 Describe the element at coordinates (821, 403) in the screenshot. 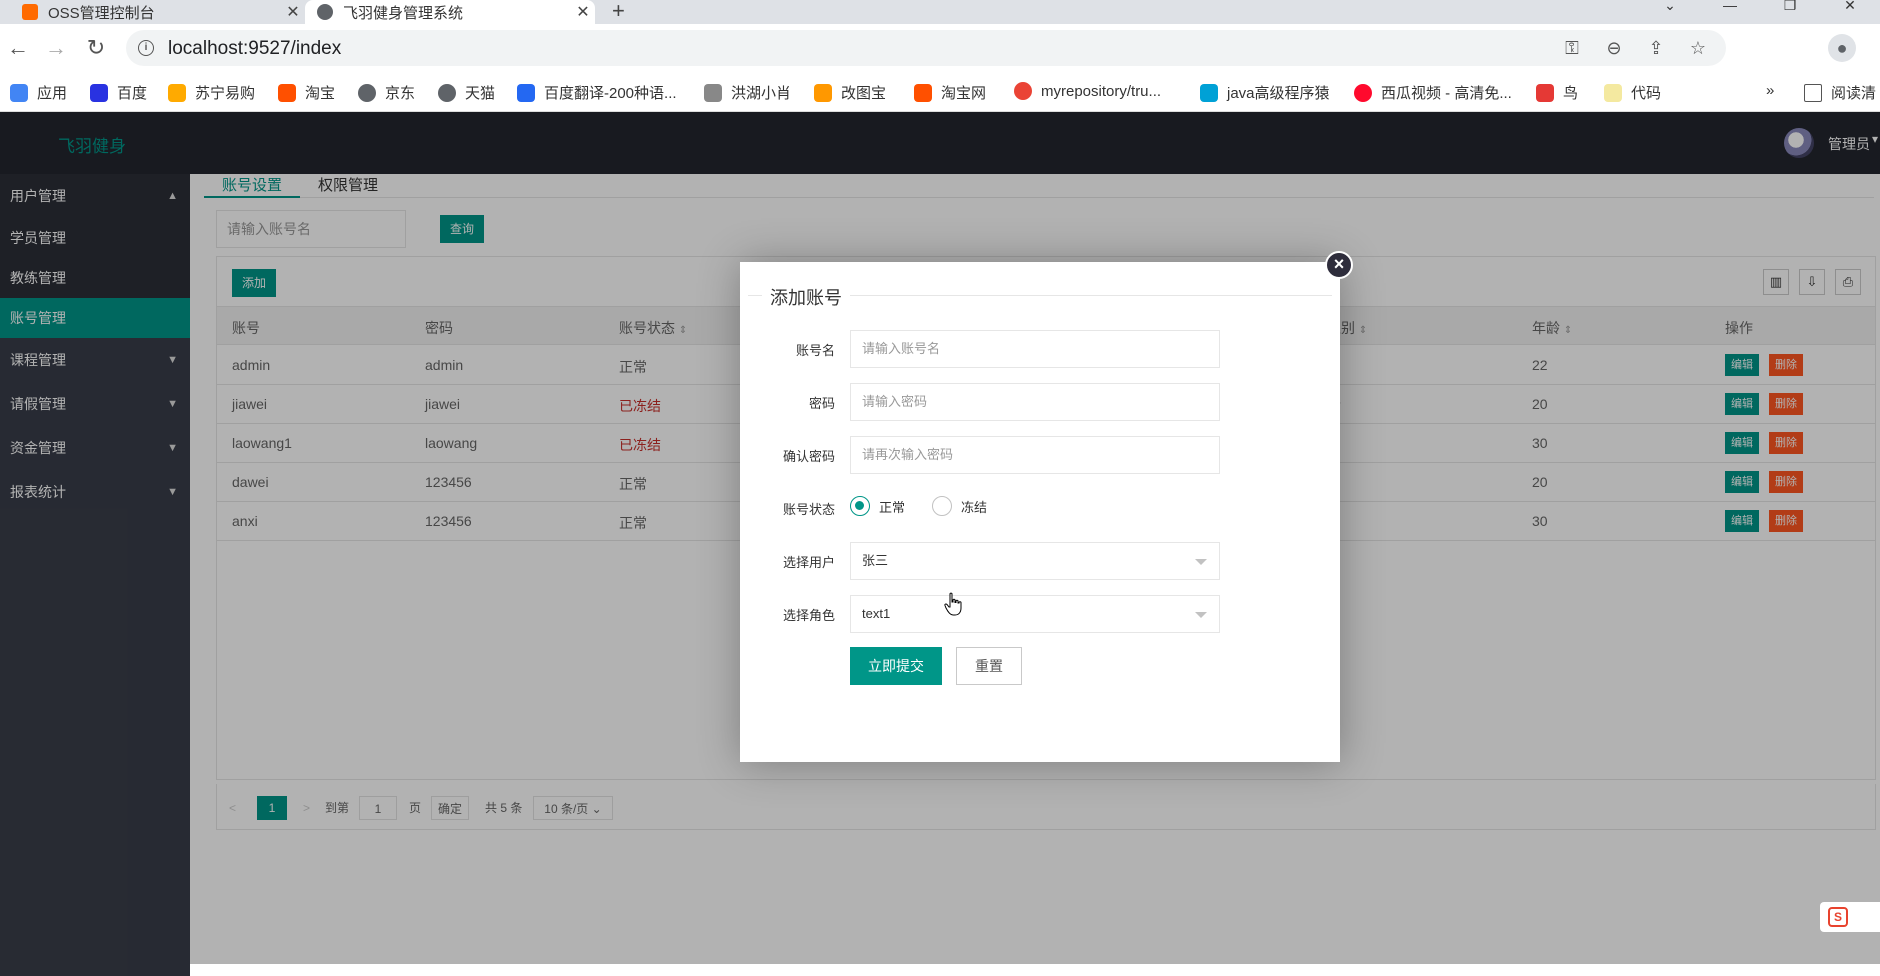

I see `password-label: 密码` at that location.